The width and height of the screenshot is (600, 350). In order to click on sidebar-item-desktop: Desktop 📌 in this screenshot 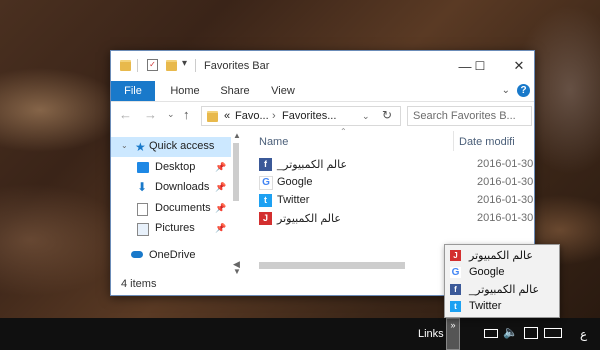, I will do `click(171, 168)`.